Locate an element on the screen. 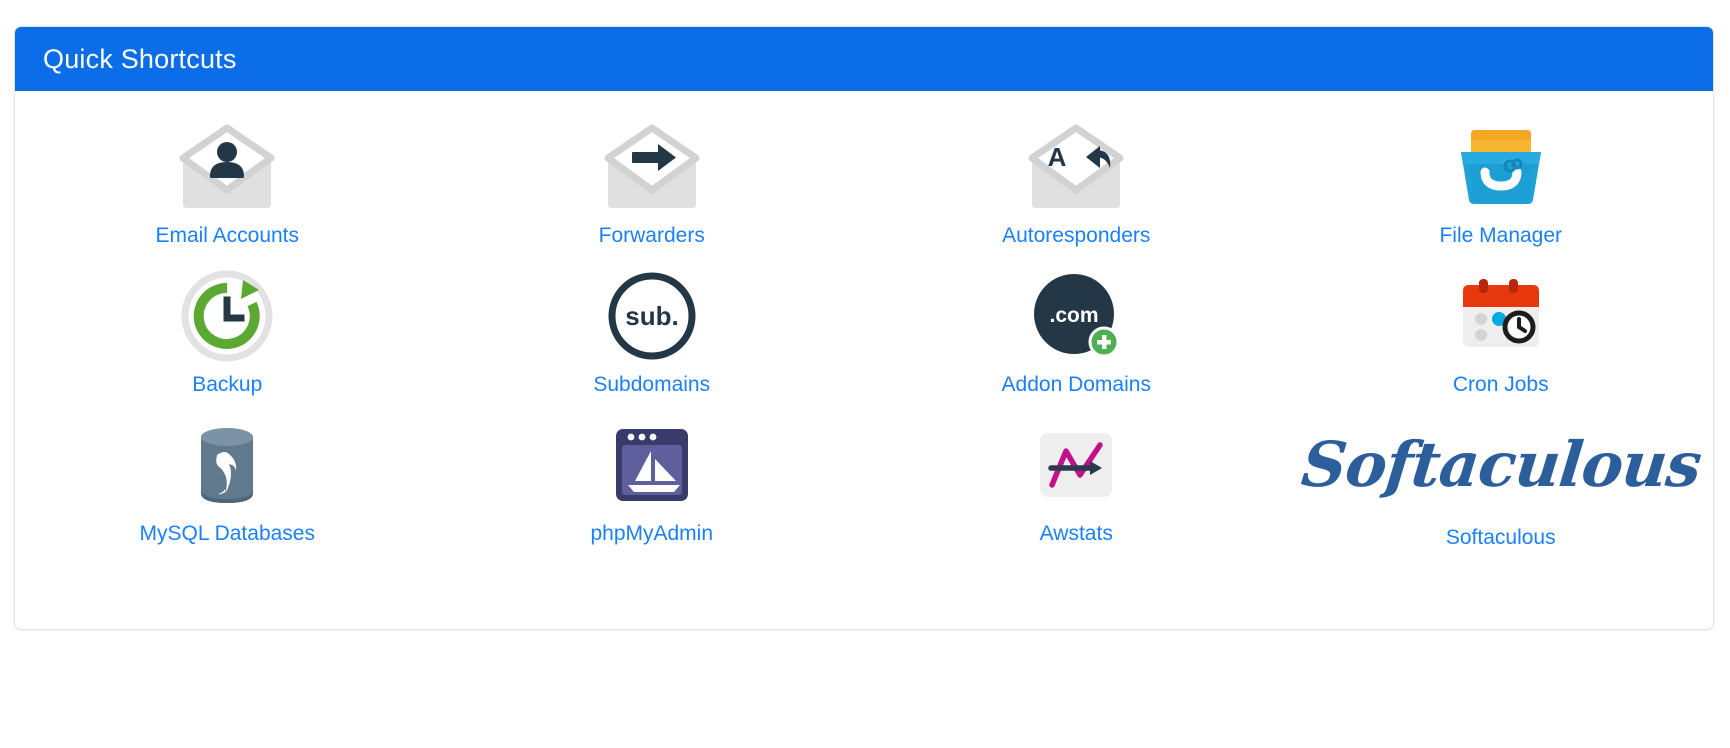 Image resolution: width=1730 pixels, height=748 pixels. softaculous-wordmark: Softaculous is located at coordinates (1500, 464).